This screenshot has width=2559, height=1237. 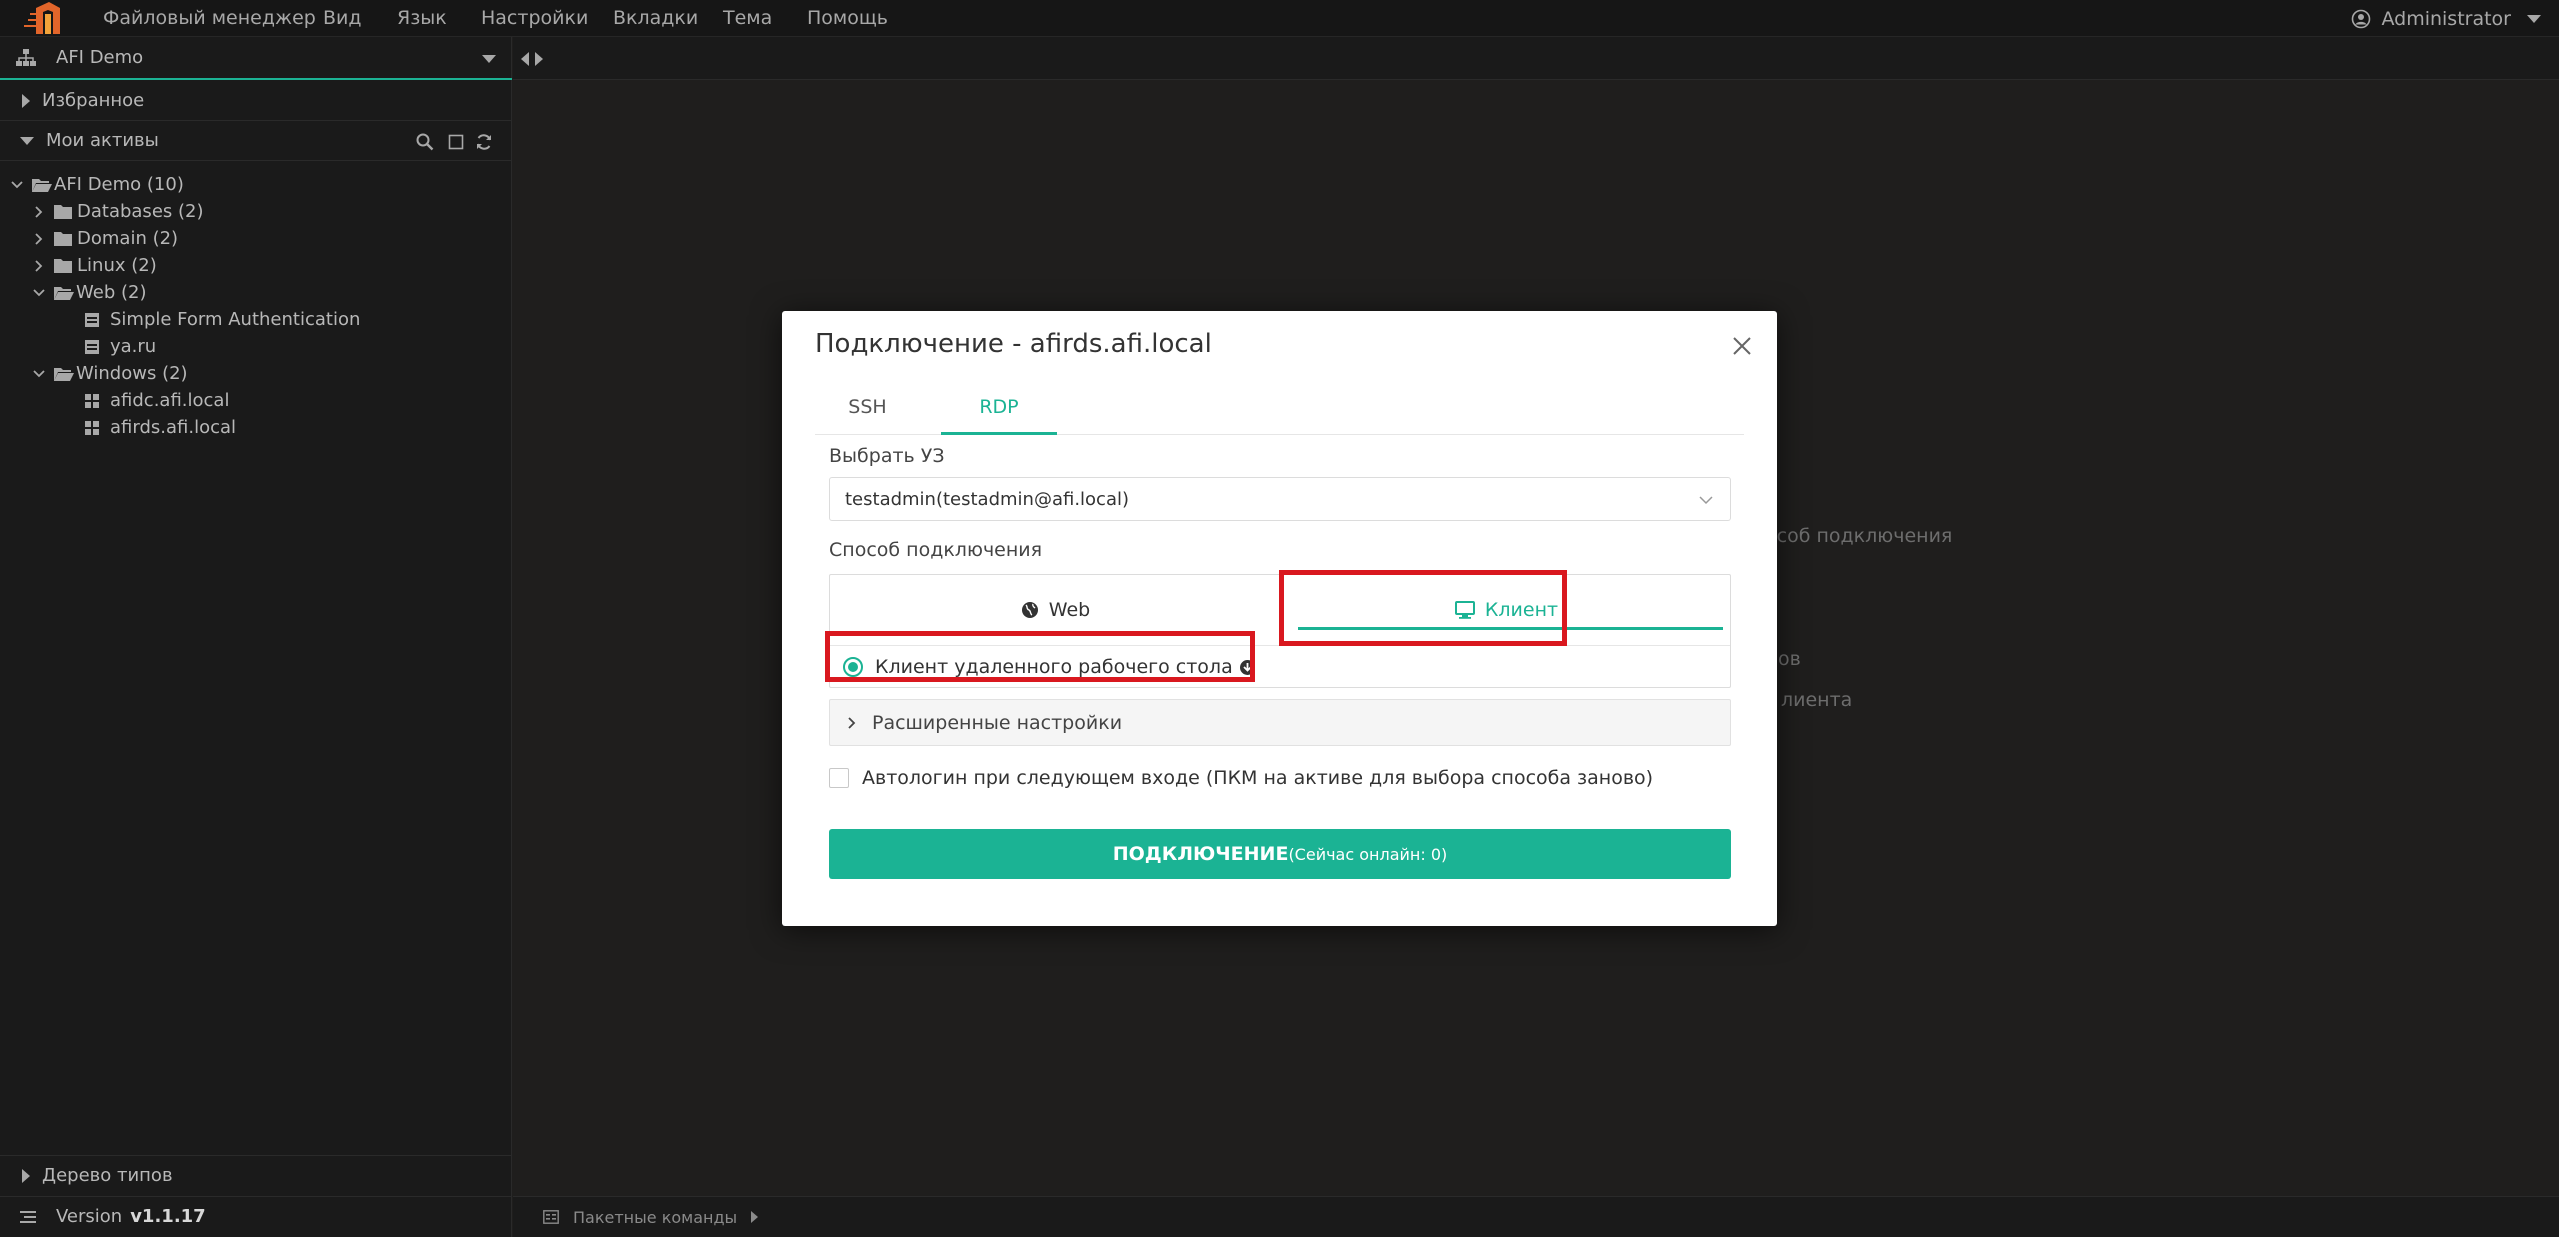 I want to click on version-row: Version v1.1.17, so click(x=256, y=1216).